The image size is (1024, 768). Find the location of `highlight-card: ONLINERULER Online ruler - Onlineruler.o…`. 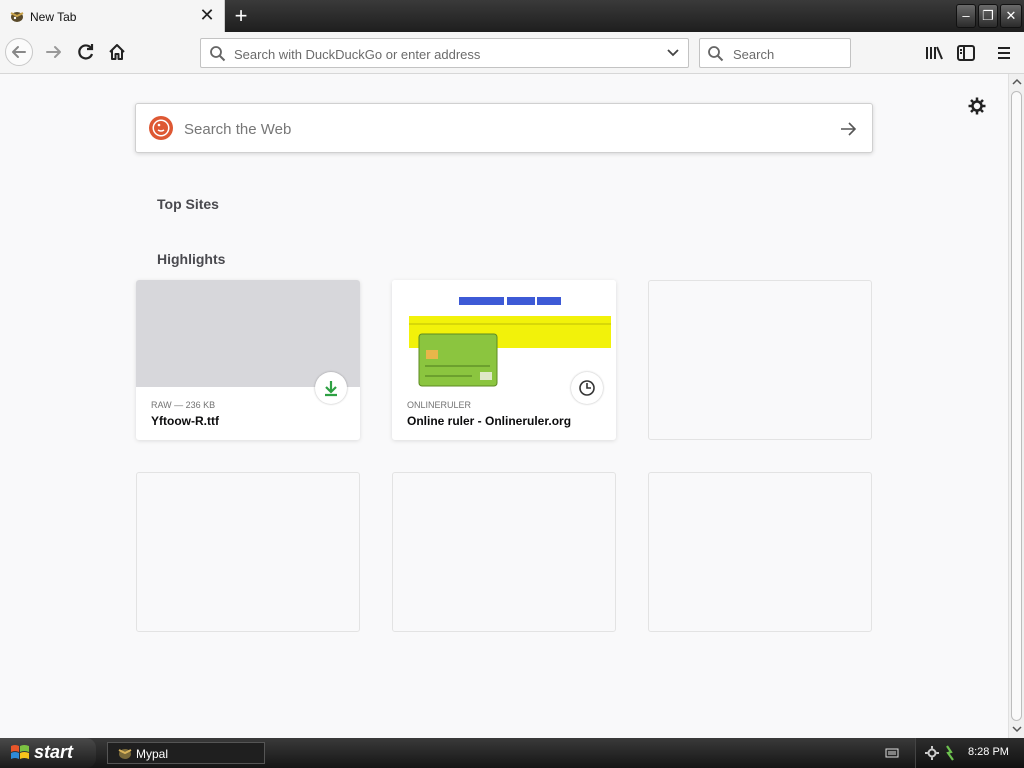

highlight-card: ONLINERULER Online ruler - Onlineruler.o… is located at coordinates (504, 360).